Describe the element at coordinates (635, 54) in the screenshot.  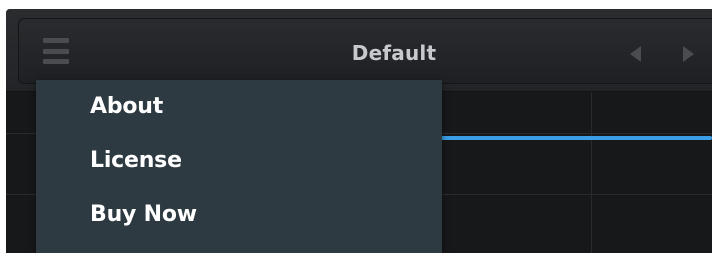
I see `chevron-left-icon` at that location.